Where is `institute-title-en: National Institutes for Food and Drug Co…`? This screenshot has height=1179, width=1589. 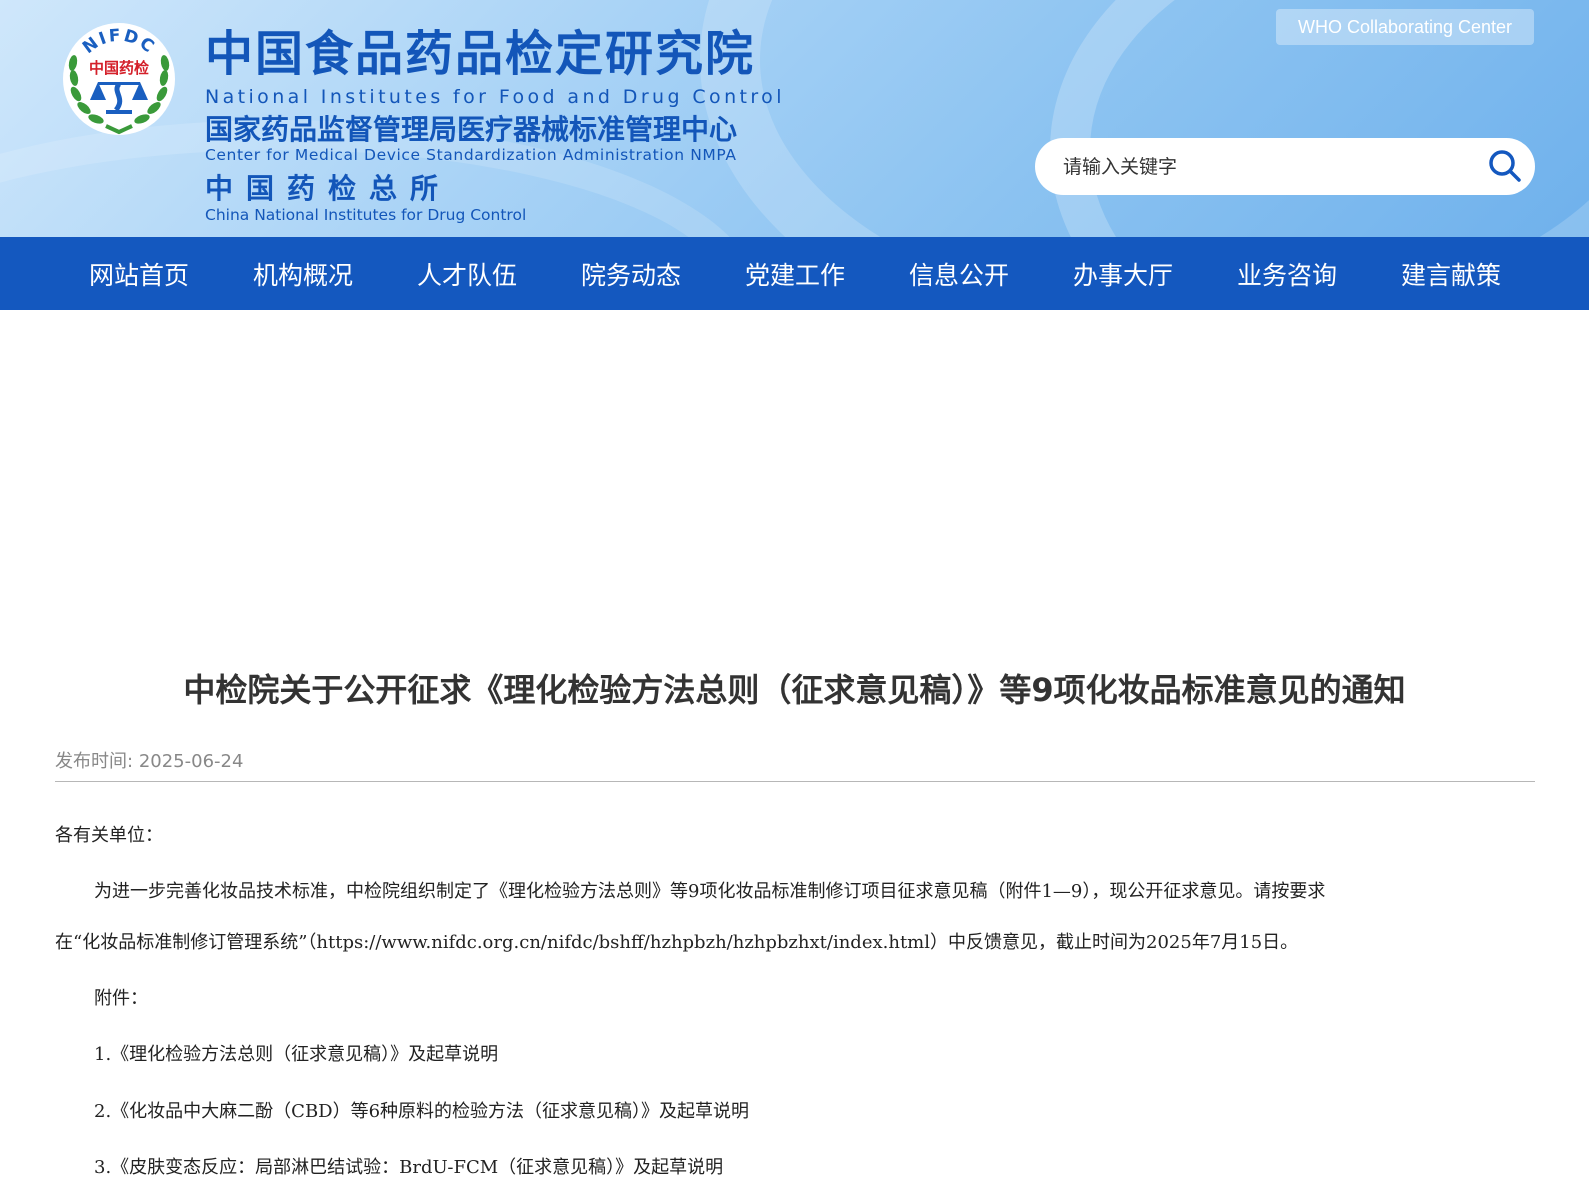
institute-title-en: National Institutes for Food and Drug Co… is located at coordinates (495, 97).